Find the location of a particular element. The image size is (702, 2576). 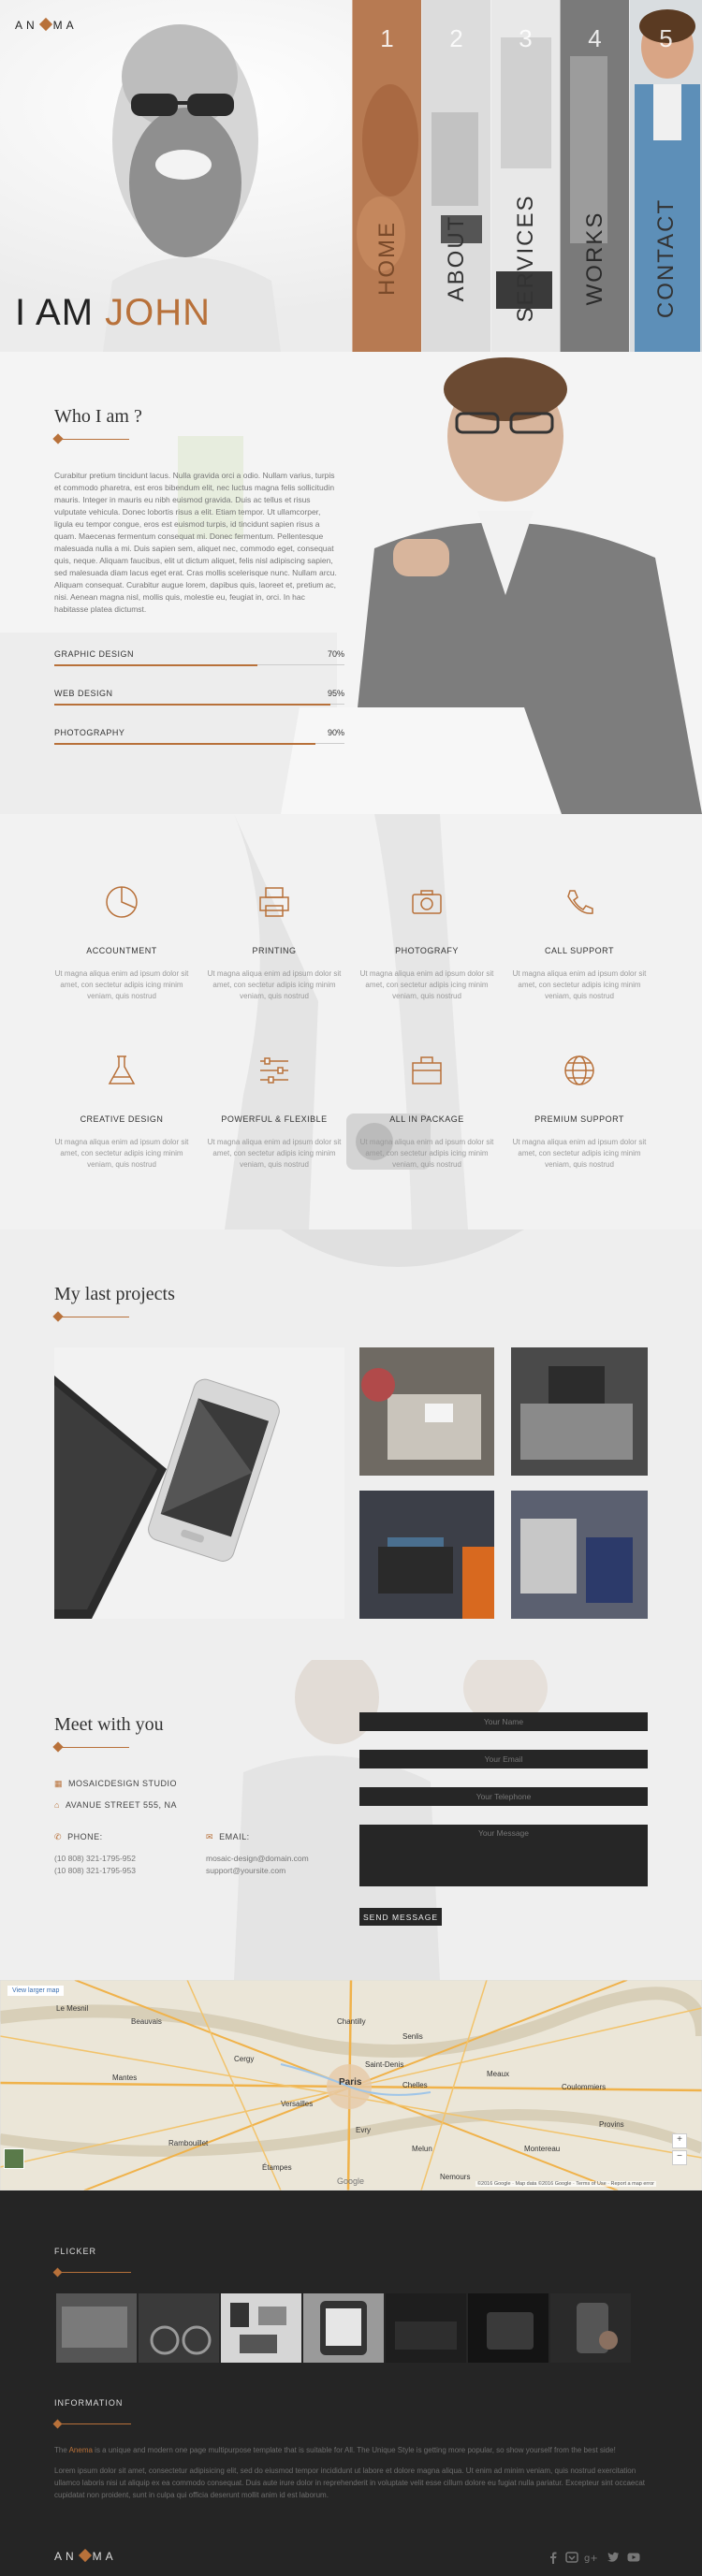

address-text: AVANUE STREET 555, NA is located at coordinates (121, 1805).